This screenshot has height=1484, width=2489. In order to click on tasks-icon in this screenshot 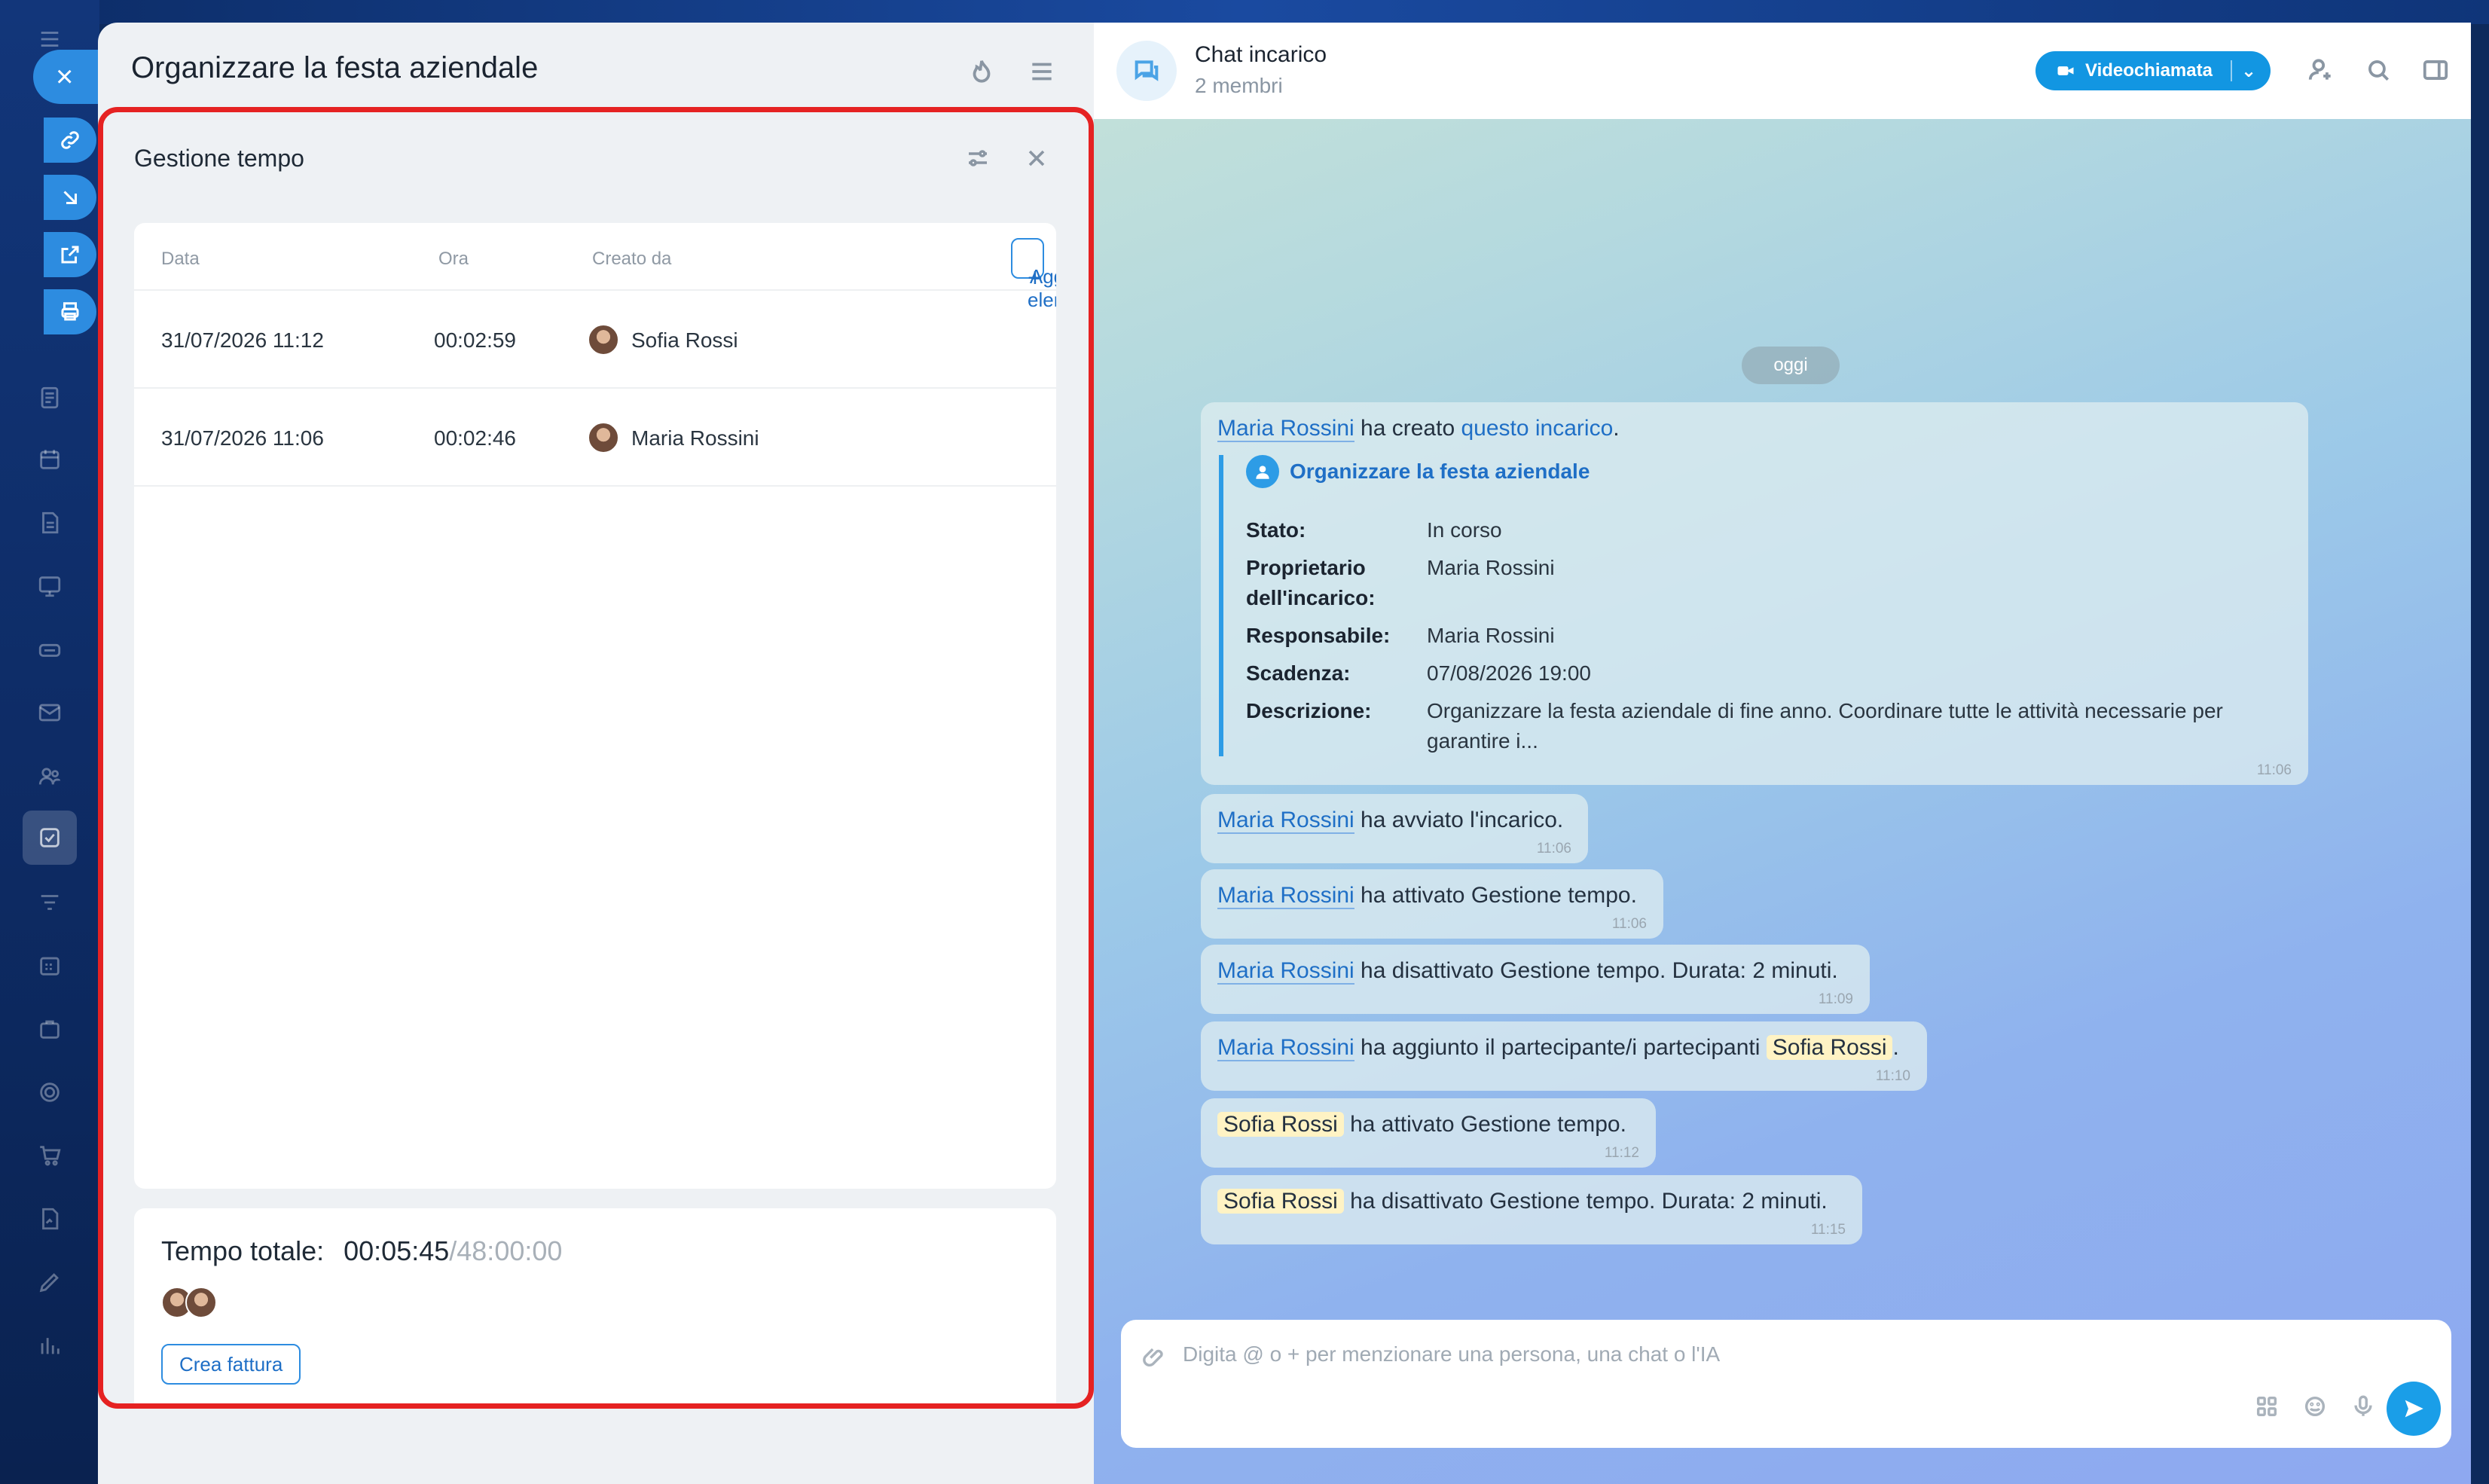, I will do `click(50, 838)`.